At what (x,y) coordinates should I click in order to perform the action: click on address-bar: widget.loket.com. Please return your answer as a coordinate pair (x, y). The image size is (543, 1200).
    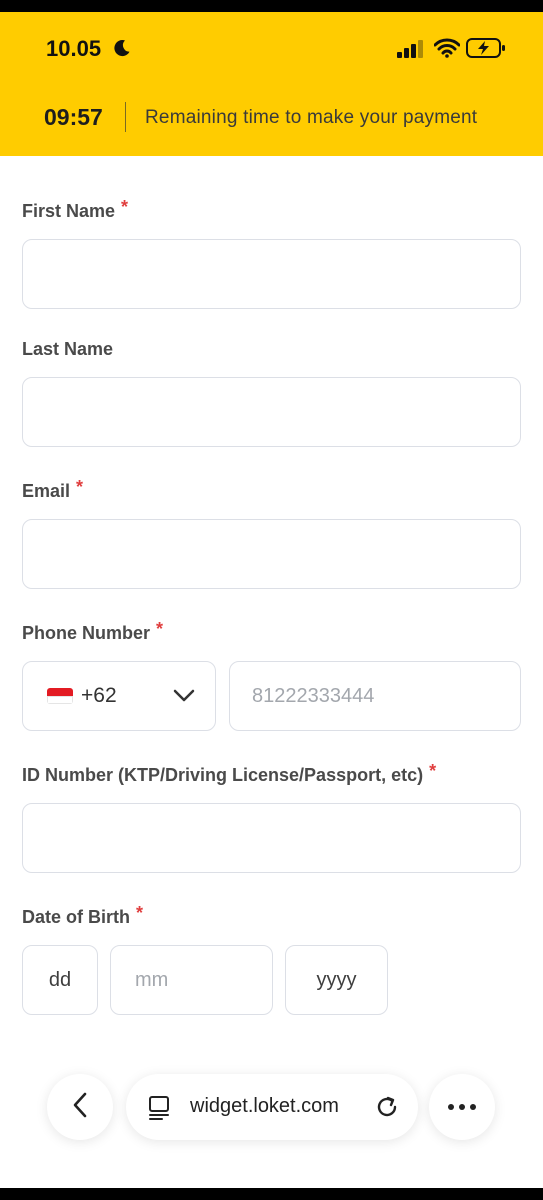
    Looking at the image, I should click on (272, 1107).